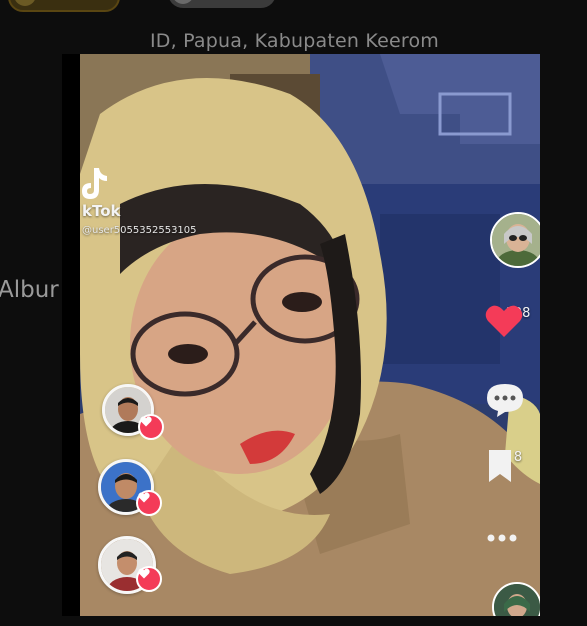  I want to click on toggle-left, so click(64, 6).